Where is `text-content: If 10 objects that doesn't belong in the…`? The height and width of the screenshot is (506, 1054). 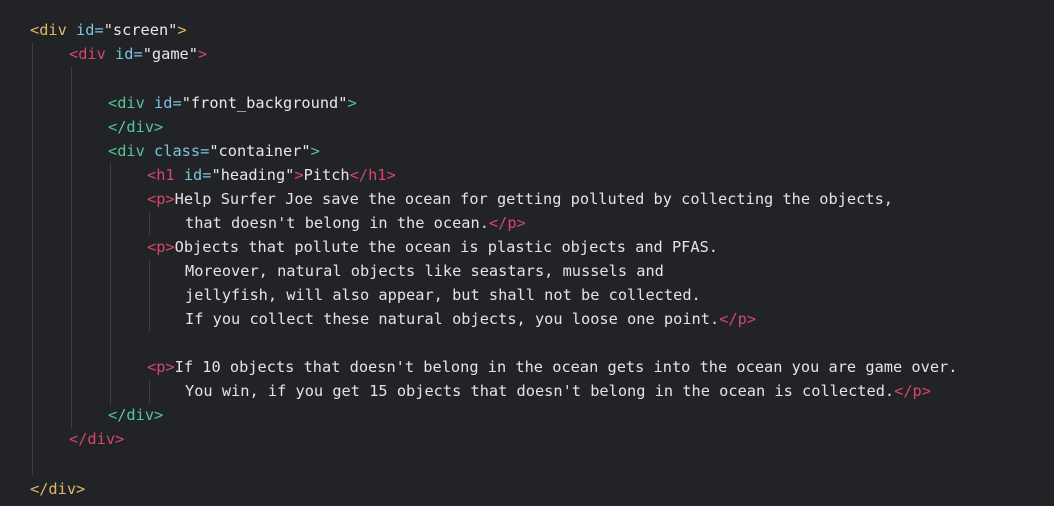
text-content: If 10 objects that doesn't belong in the… is located at coordinates (566, 367).